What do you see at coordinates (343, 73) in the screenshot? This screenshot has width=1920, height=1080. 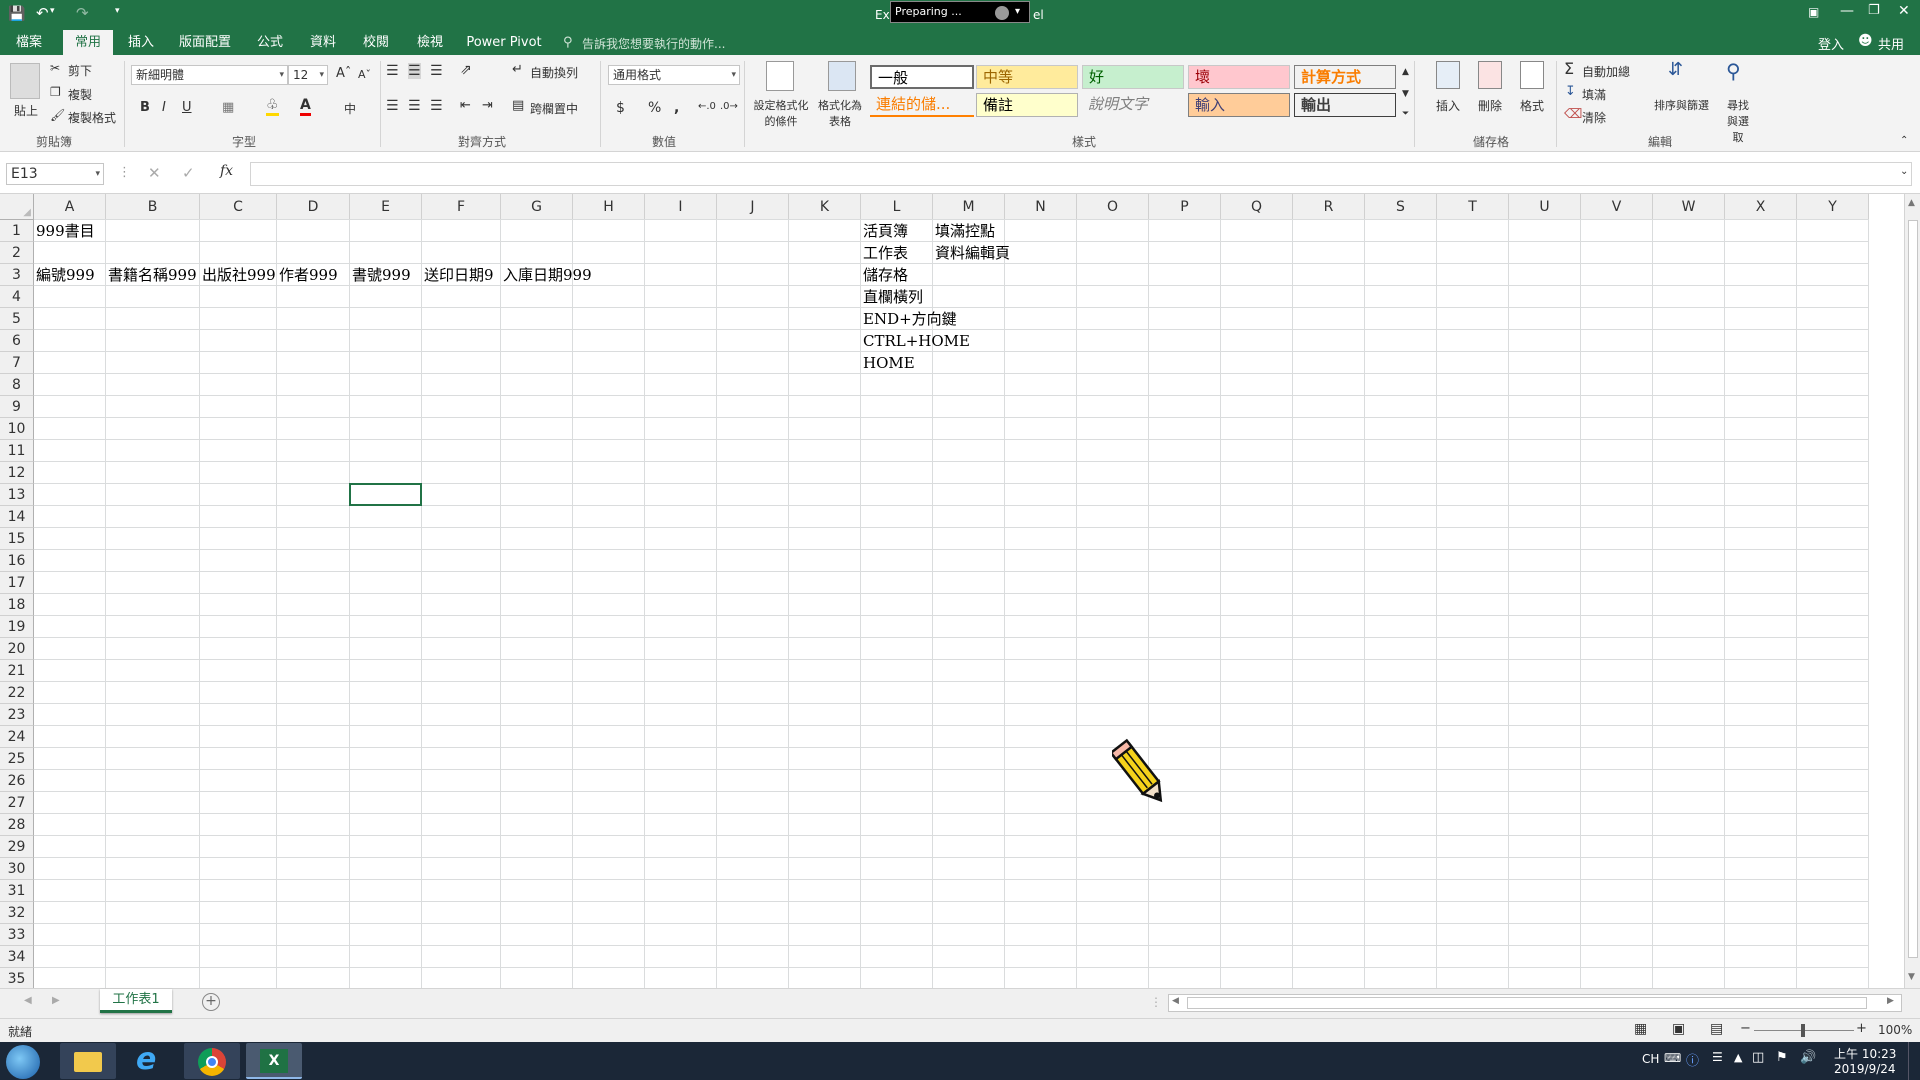 I see `grow-font-icon: Aˆ` at bounding box center [343, 73].